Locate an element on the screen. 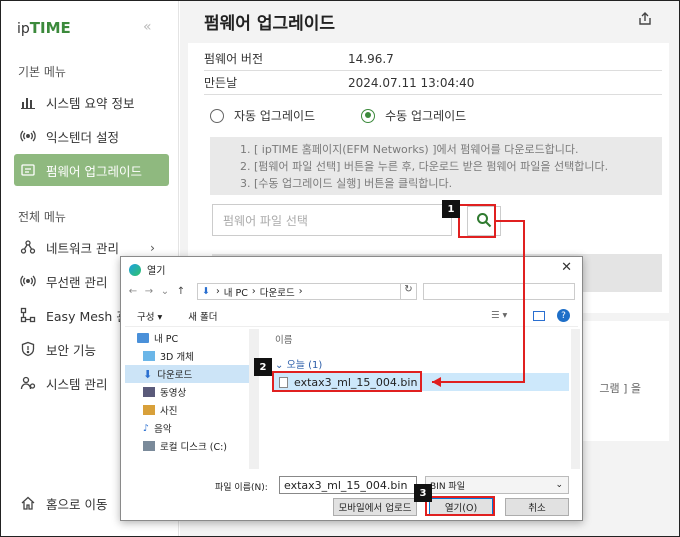 This screenshot has height=537, width=680. back-icon: ← is located at coordinates (133, 291).